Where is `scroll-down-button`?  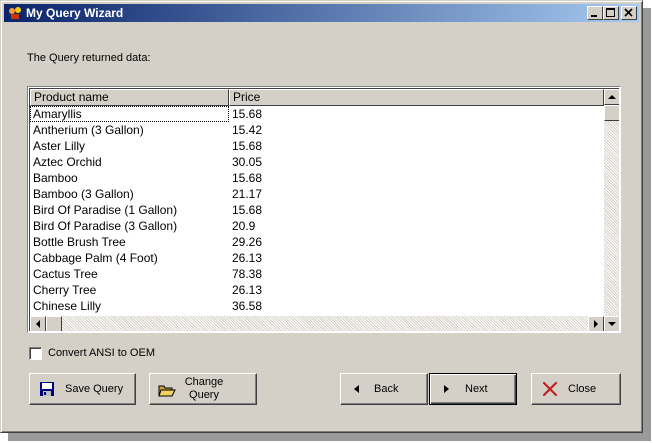
scroll-down-button is located at coordinates (611, 323).